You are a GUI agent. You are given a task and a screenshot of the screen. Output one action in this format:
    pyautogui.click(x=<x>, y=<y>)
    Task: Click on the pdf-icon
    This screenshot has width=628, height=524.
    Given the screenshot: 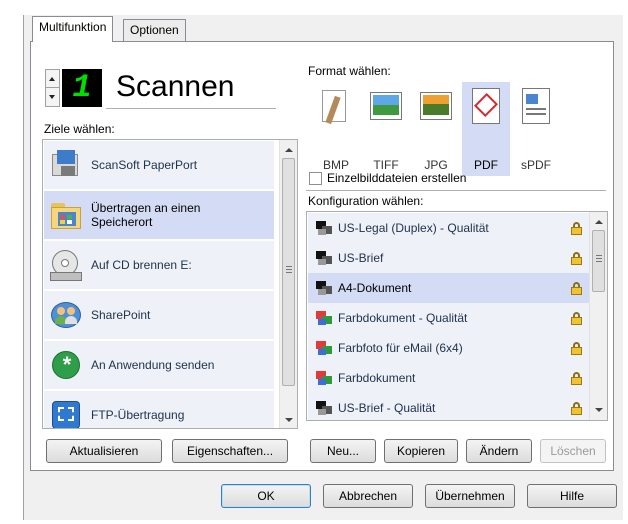 What is the action you would take?
    pyautogui.click(x=486, y=108)
    